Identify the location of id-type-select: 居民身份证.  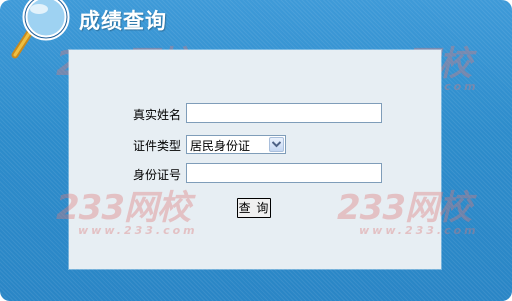
(236, 144).